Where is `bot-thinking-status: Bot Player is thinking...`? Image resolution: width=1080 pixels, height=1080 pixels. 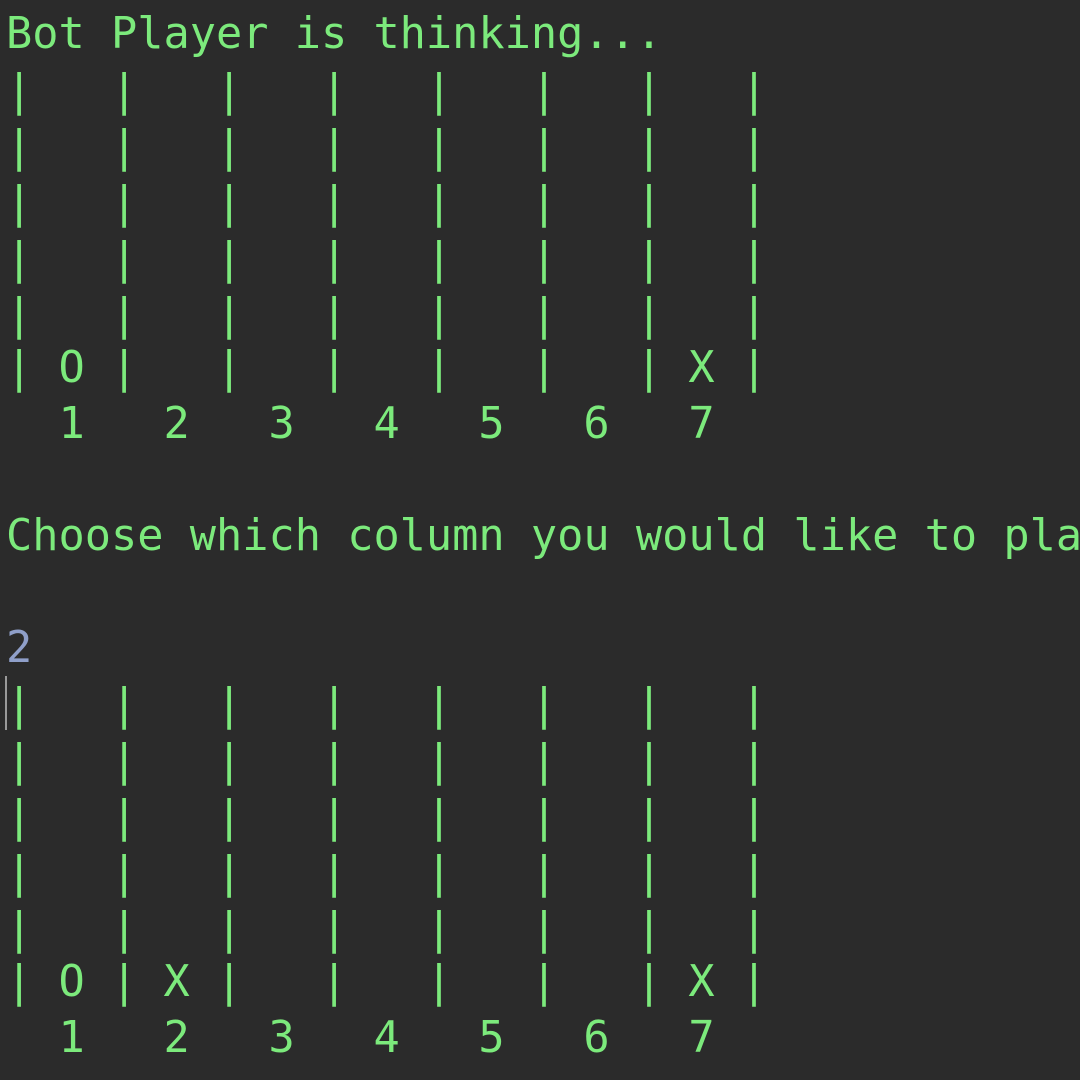 bot-thinking-status: Bot Player is thinking... is located at coordinates (334, 34).